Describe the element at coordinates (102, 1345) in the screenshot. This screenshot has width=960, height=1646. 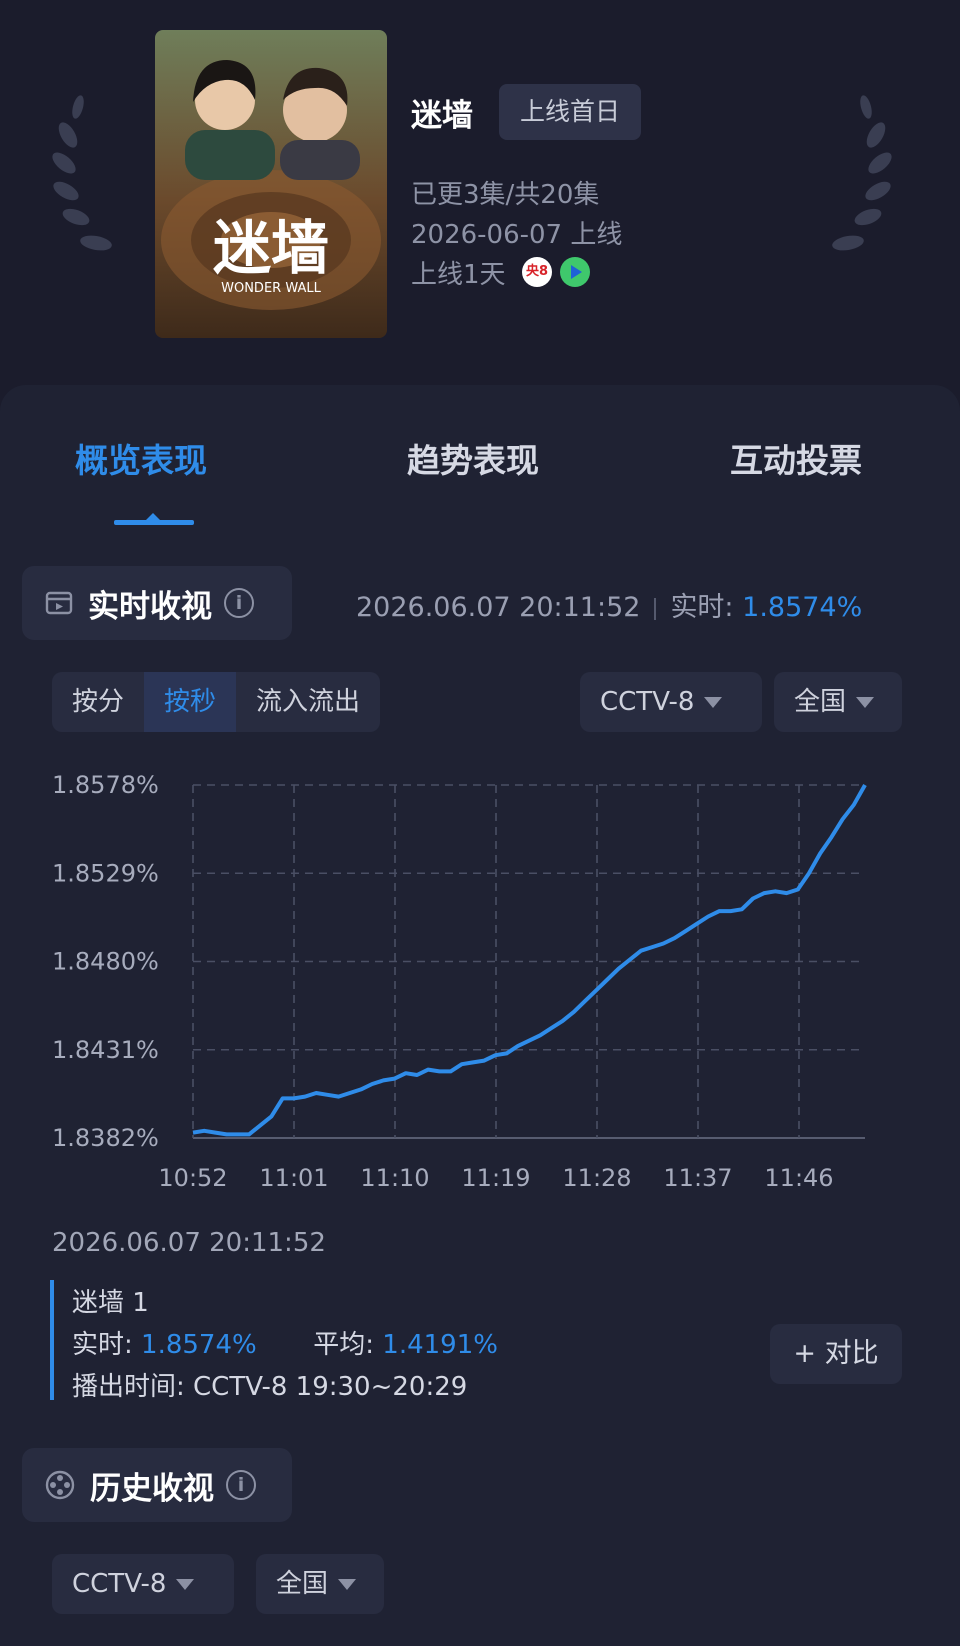
I see `detail-realtime-label: 实时:` at that location.